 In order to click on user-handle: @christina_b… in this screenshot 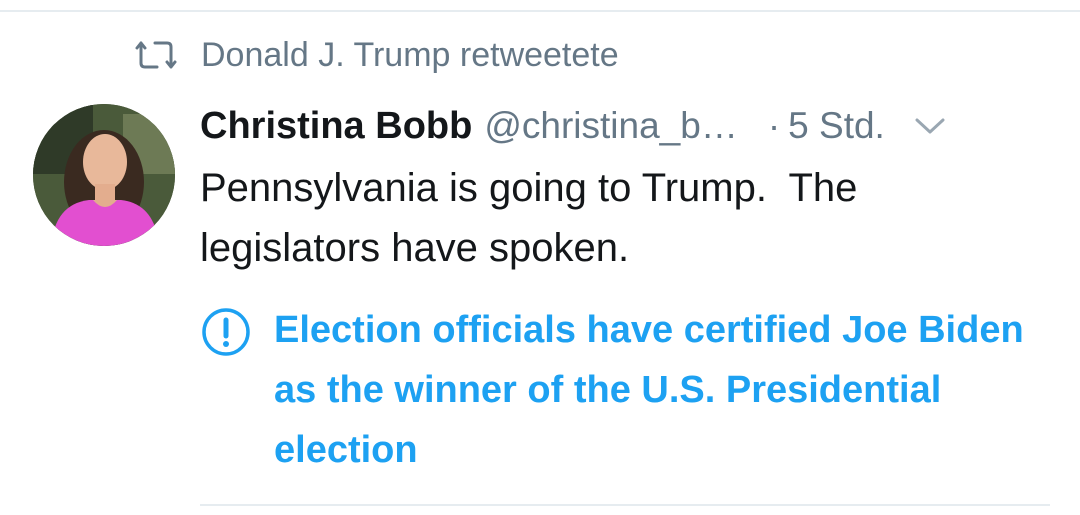, I will do `click(611, 126)`.